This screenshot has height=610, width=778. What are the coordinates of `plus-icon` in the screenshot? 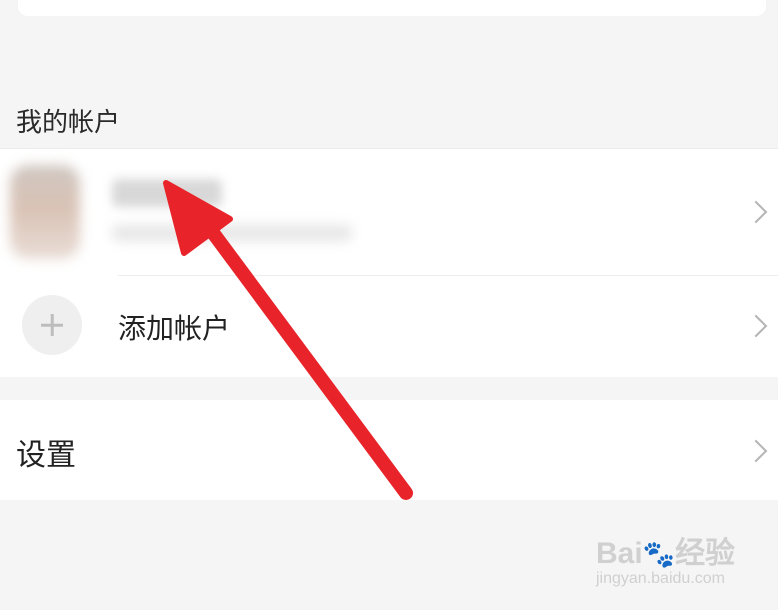 It's located at (52, 325).